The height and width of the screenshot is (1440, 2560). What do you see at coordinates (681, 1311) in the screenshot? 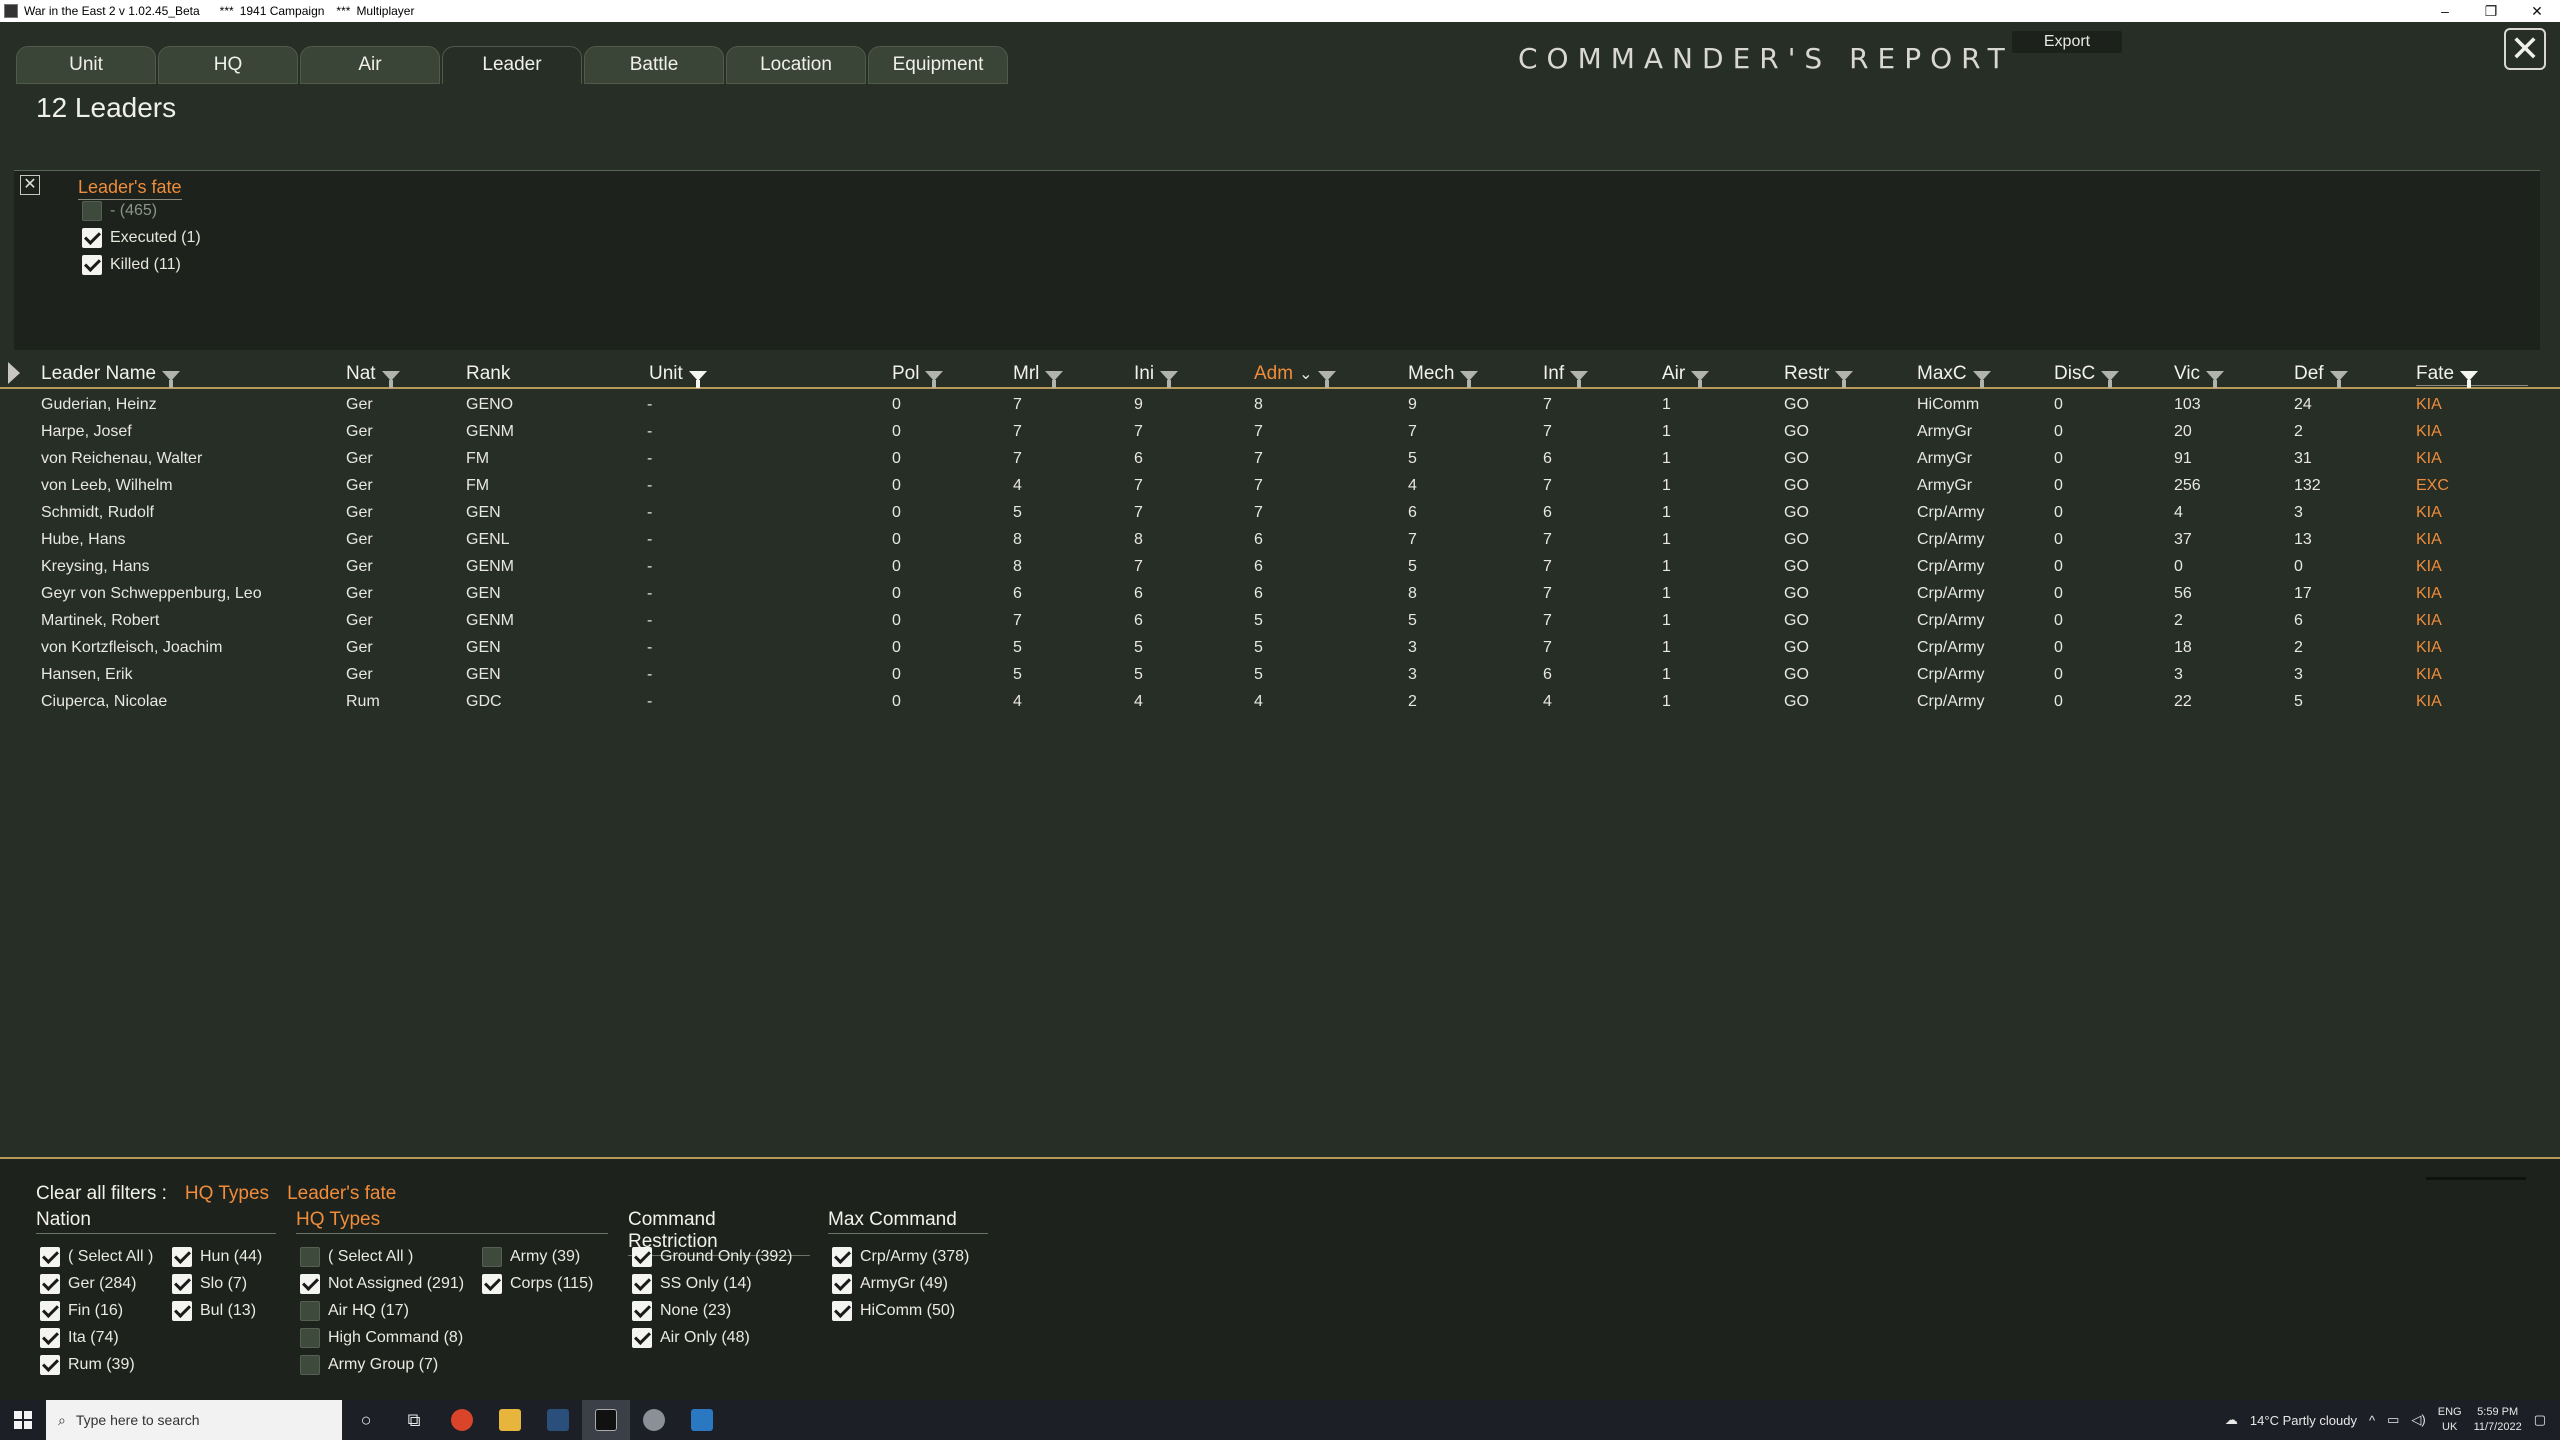
I see `command-restriction-option: None (23)` at bounding box center [681, 1311].